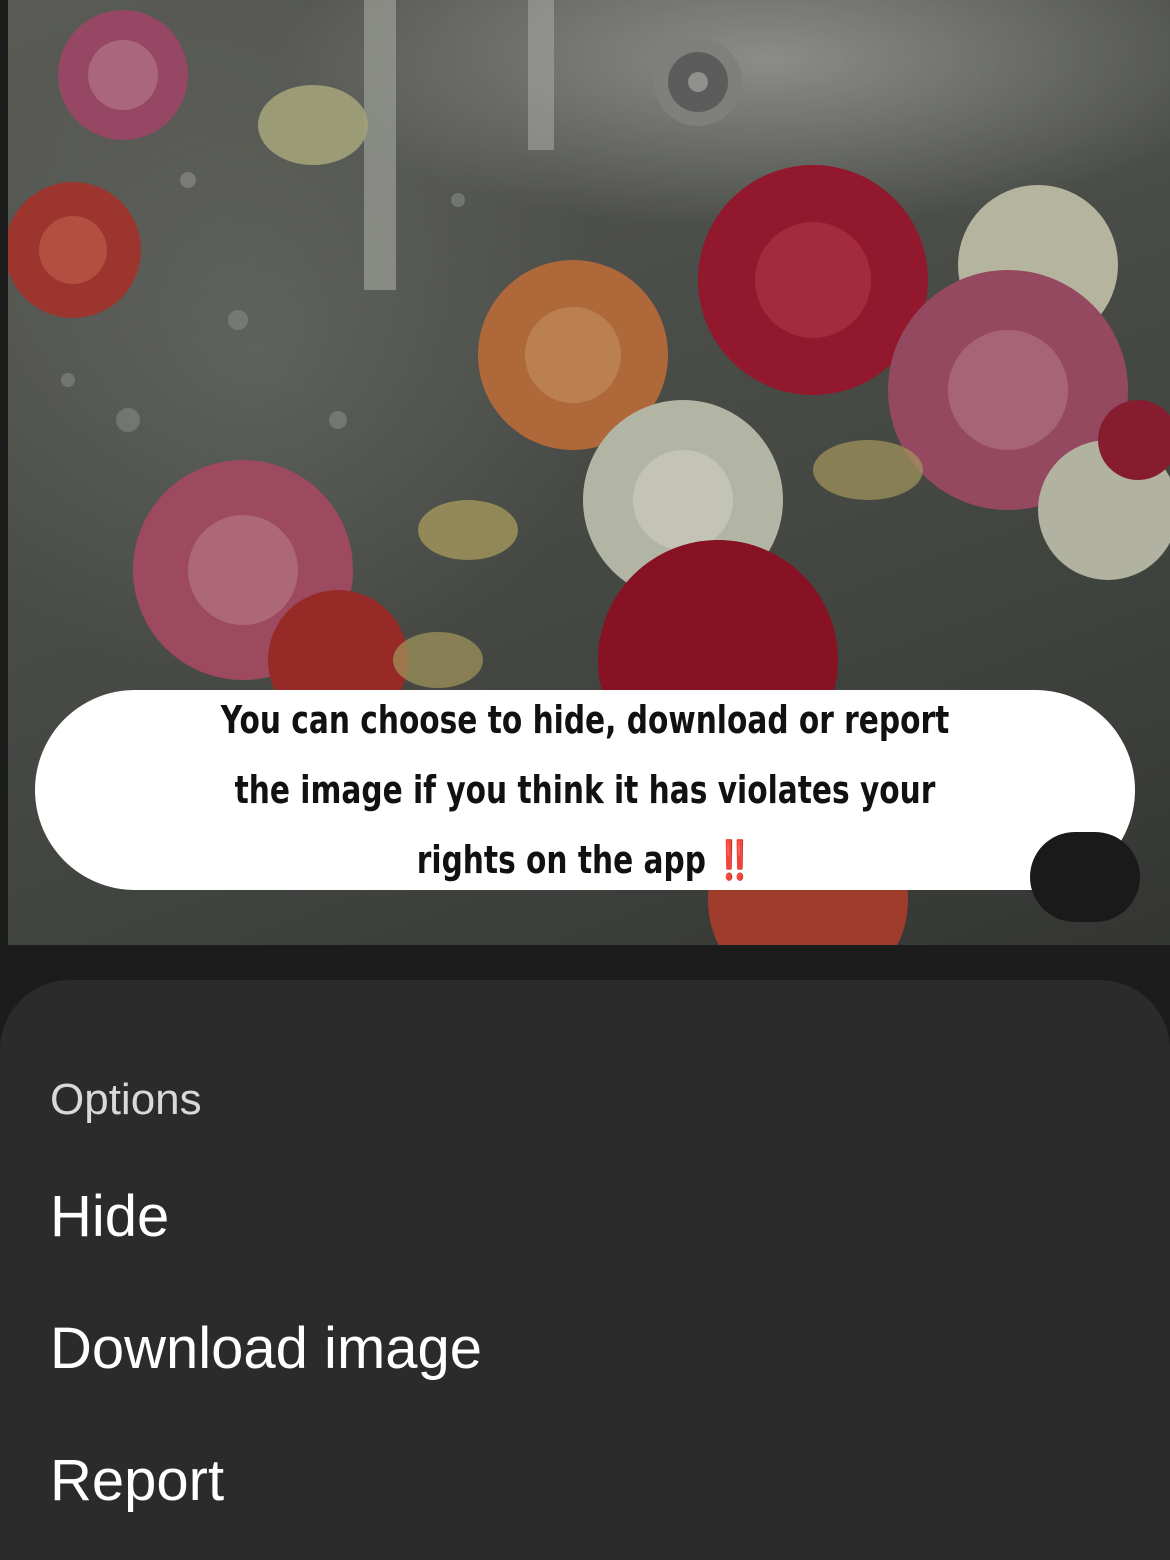  I want to click on hide-option: Hide, so click(109, 1216).